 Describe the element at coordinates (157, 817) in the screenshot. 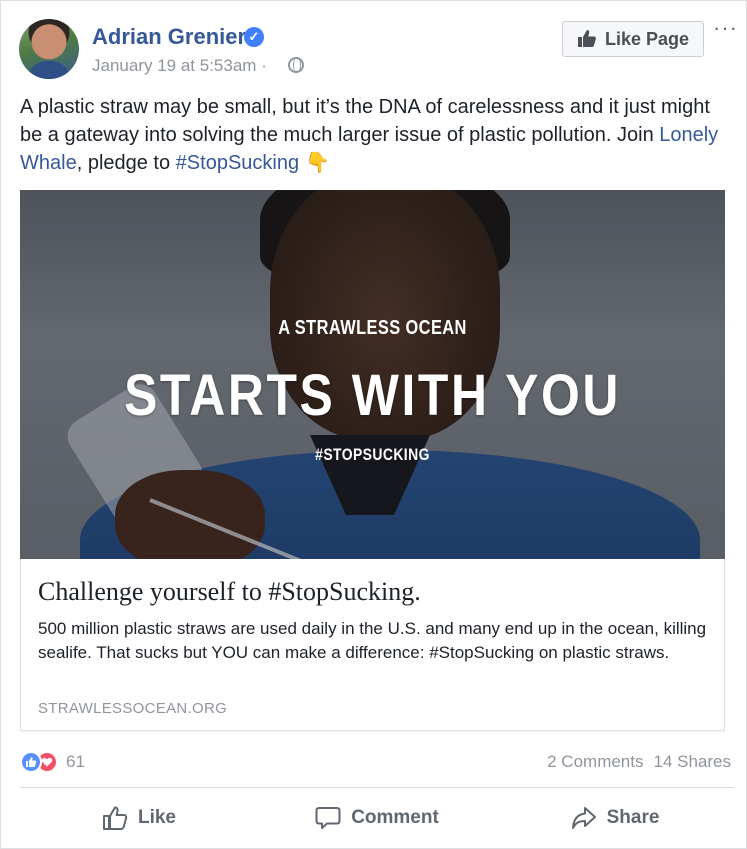

I see `like-label: Like` at that location.